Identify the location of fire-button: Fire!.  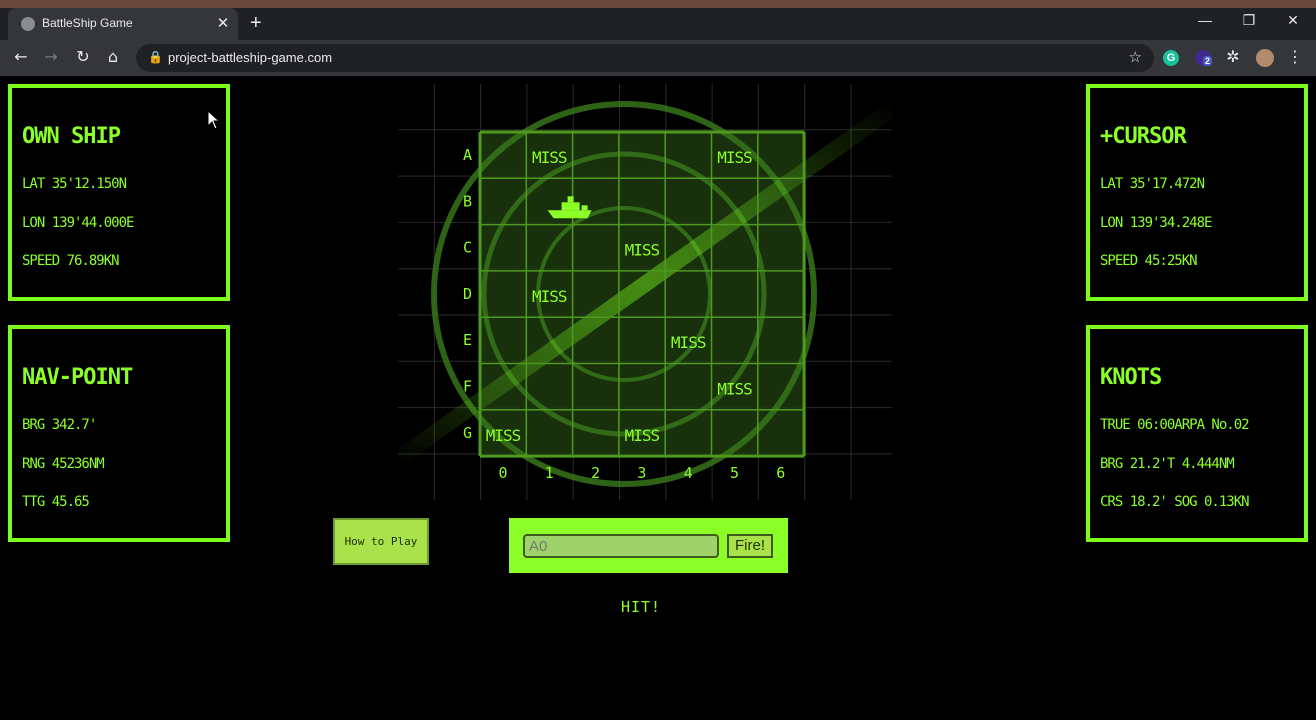
(750, 546).